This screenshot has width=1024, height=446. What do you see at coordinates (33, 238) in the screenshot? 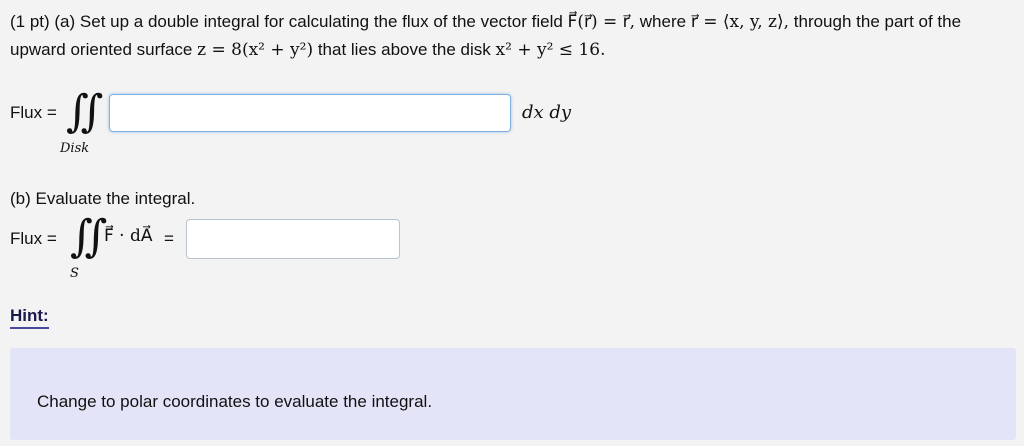
I see `flux-b-label: Flux =` at bounding box center [33, 238].